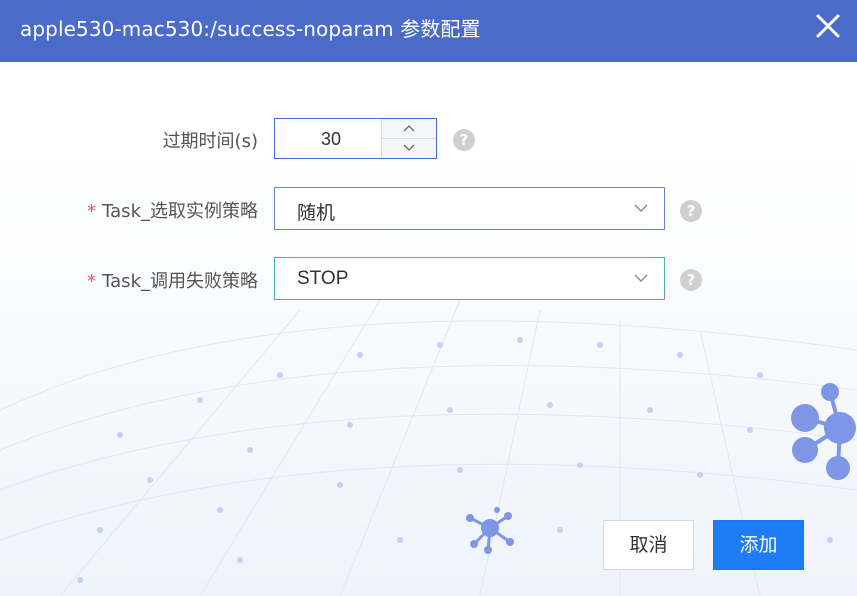 The height and width of the screenshot is (596, 857). I want to click on expire-number-input, so click(355, 139).